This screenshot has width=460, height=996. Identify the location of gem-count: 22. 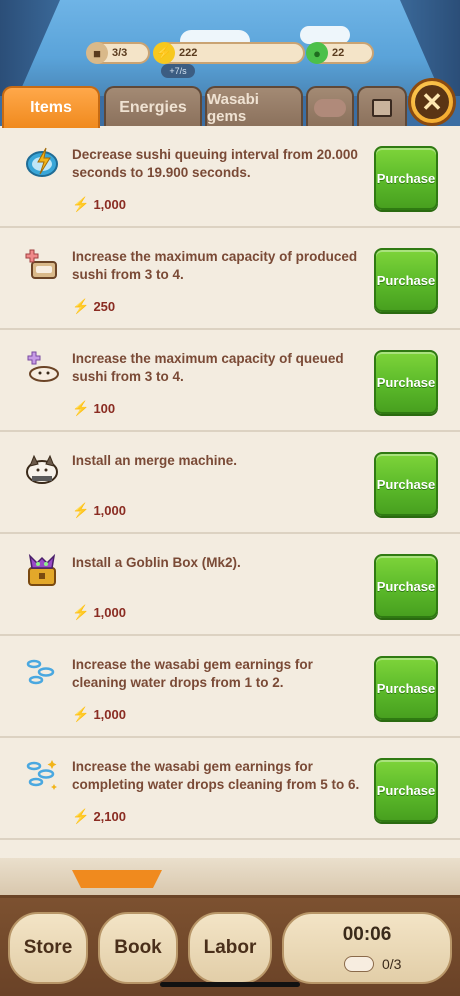
(338, 53).